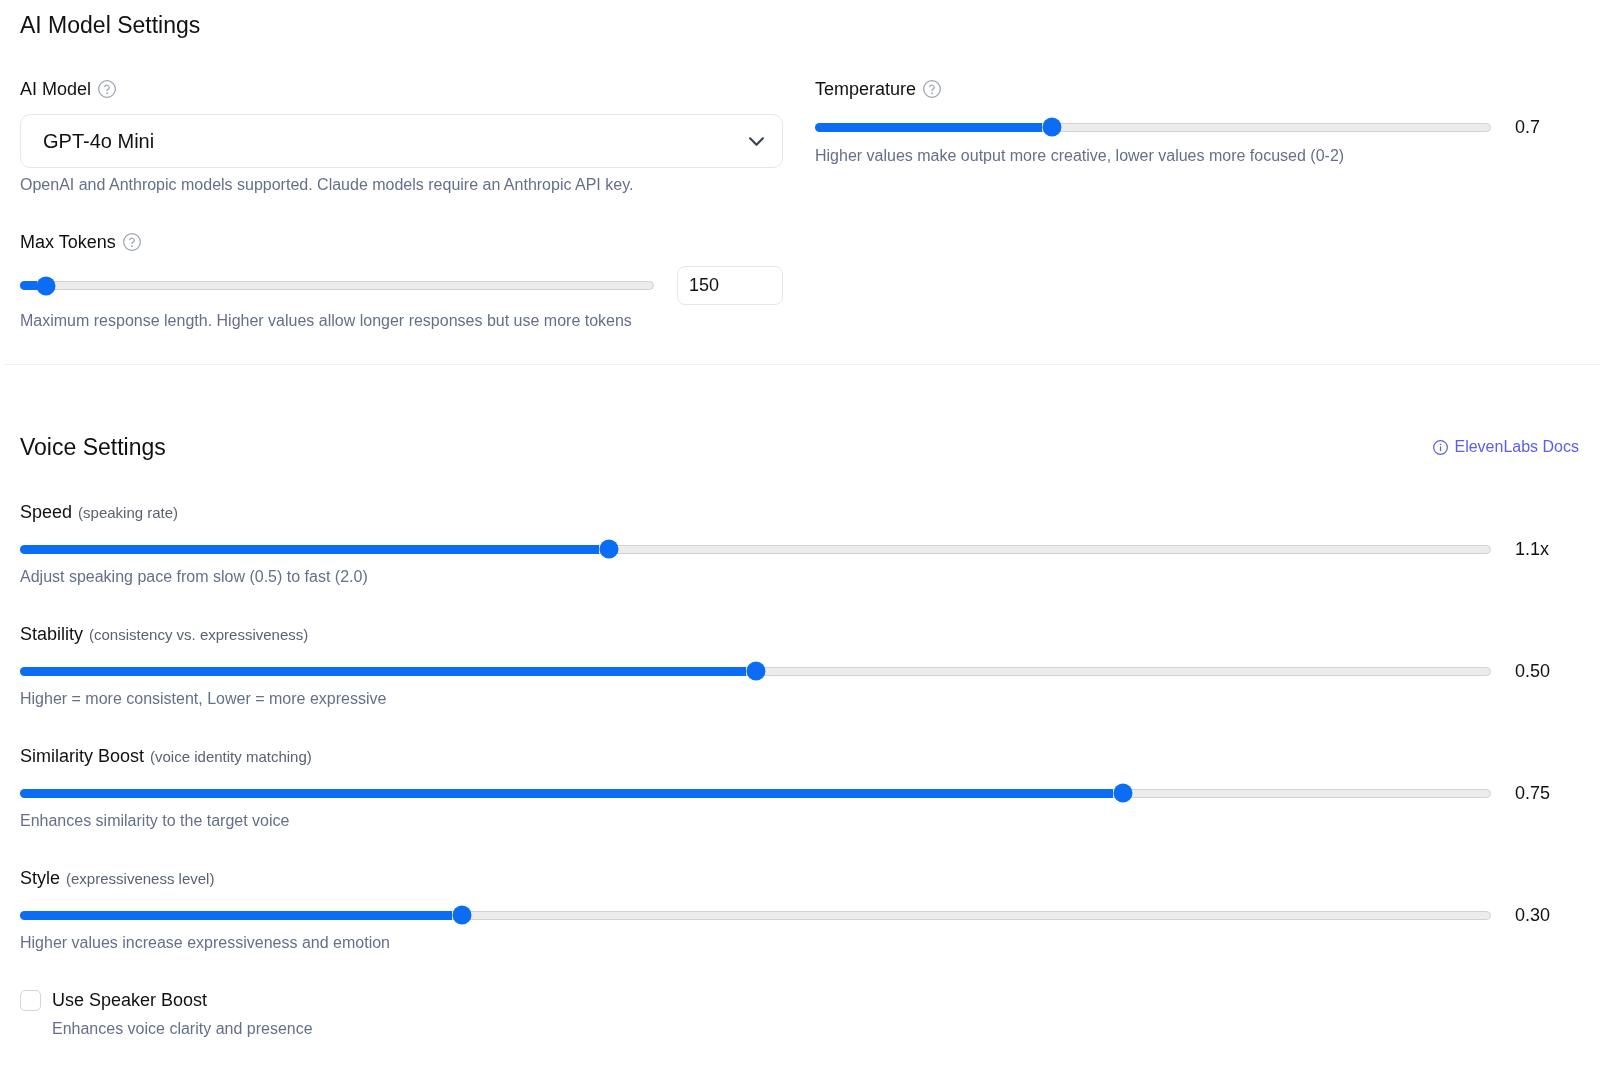 The image size is (1600, 1073). I want to click on help-text: Enhances similarity to the target voice, so click(155, 821).